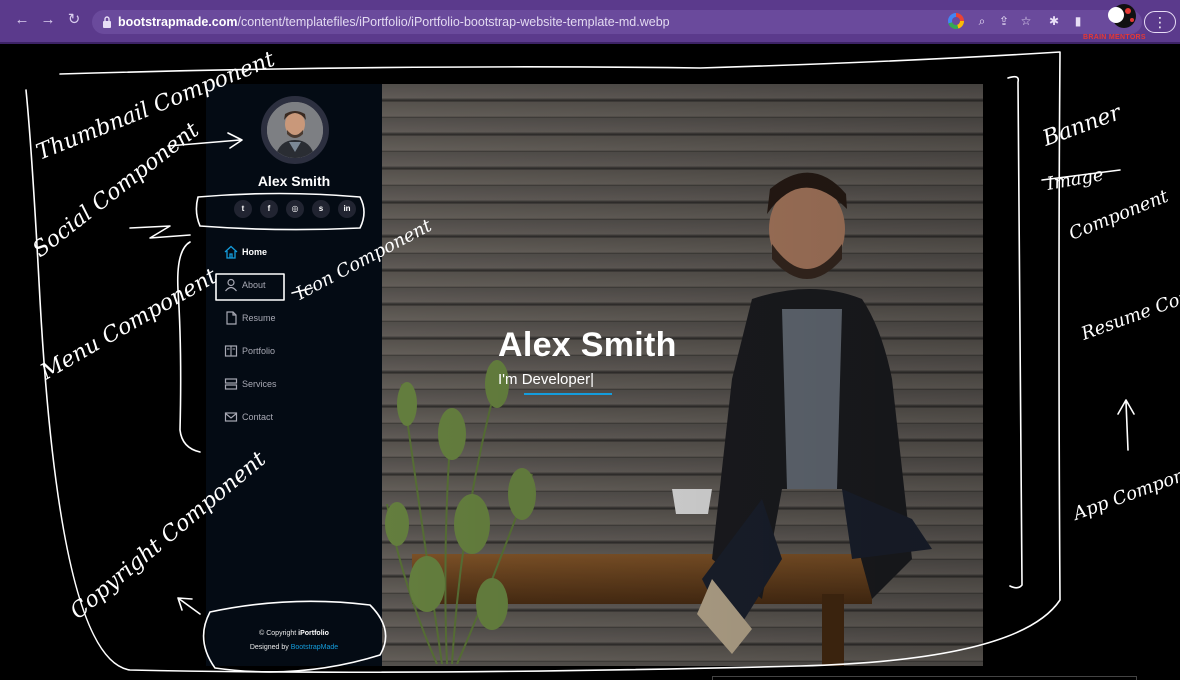  Describe the element at coordinates (1129, 303) in the screenshot. I see `note-resume: Resume Component` at that location.